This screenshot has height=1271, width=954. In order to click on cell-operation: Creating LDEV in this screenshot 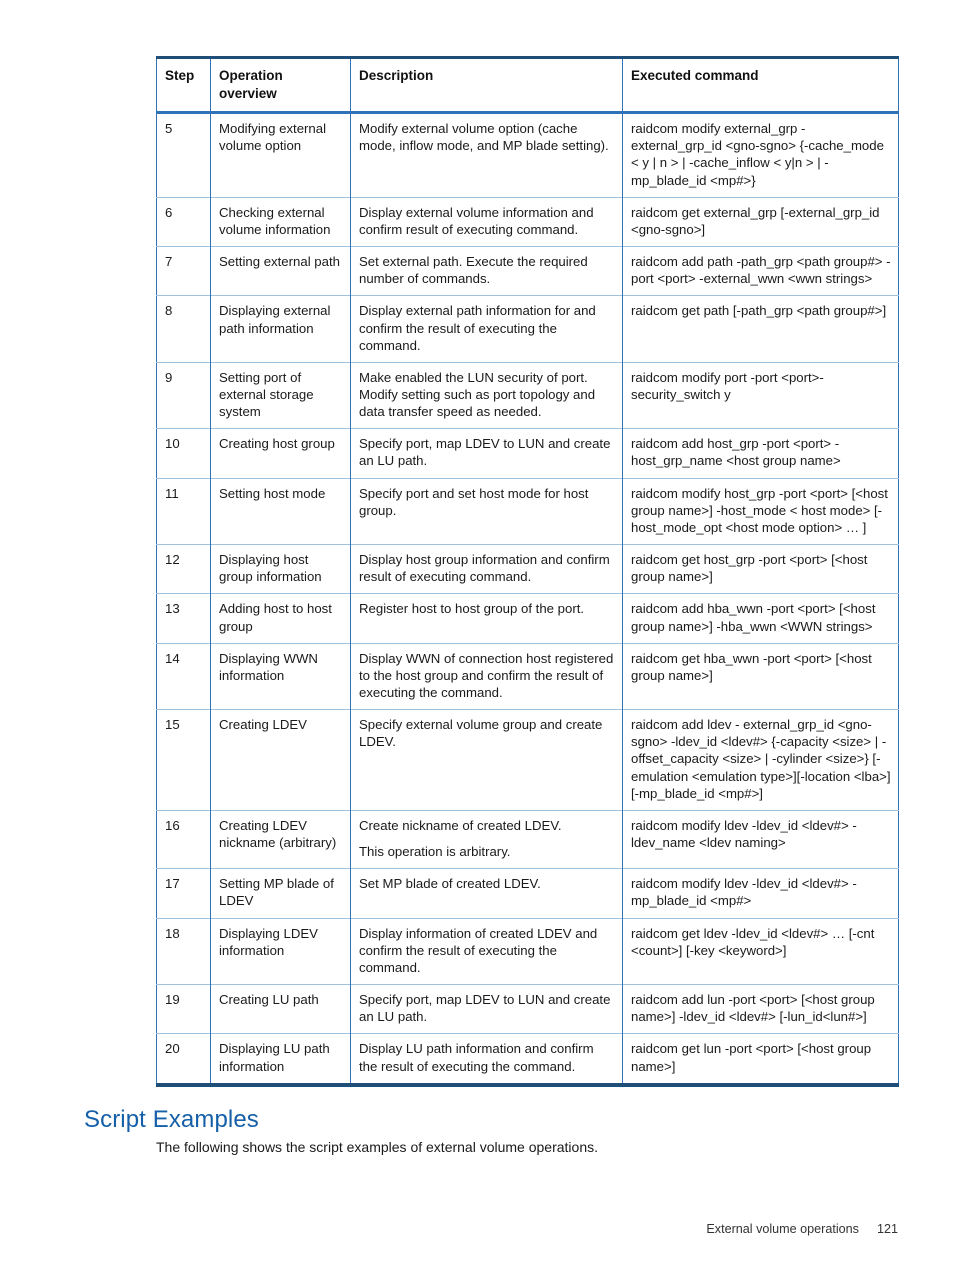, I will do `click(280, 760)`.